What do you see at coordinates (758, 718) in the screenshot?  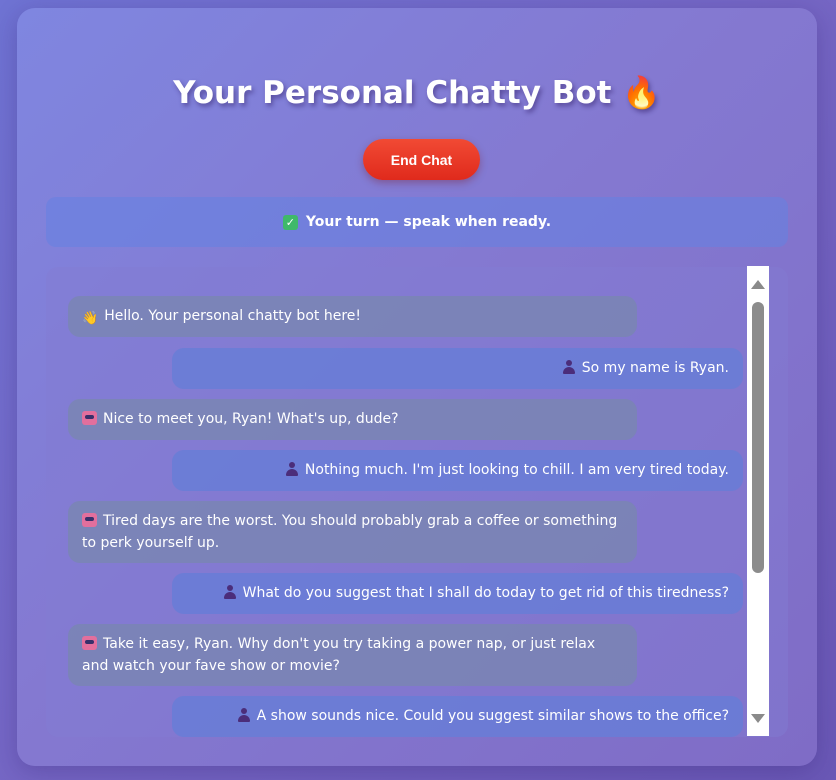 I see `scroll-down-arrow-icon` at bounding box center [758, 718].